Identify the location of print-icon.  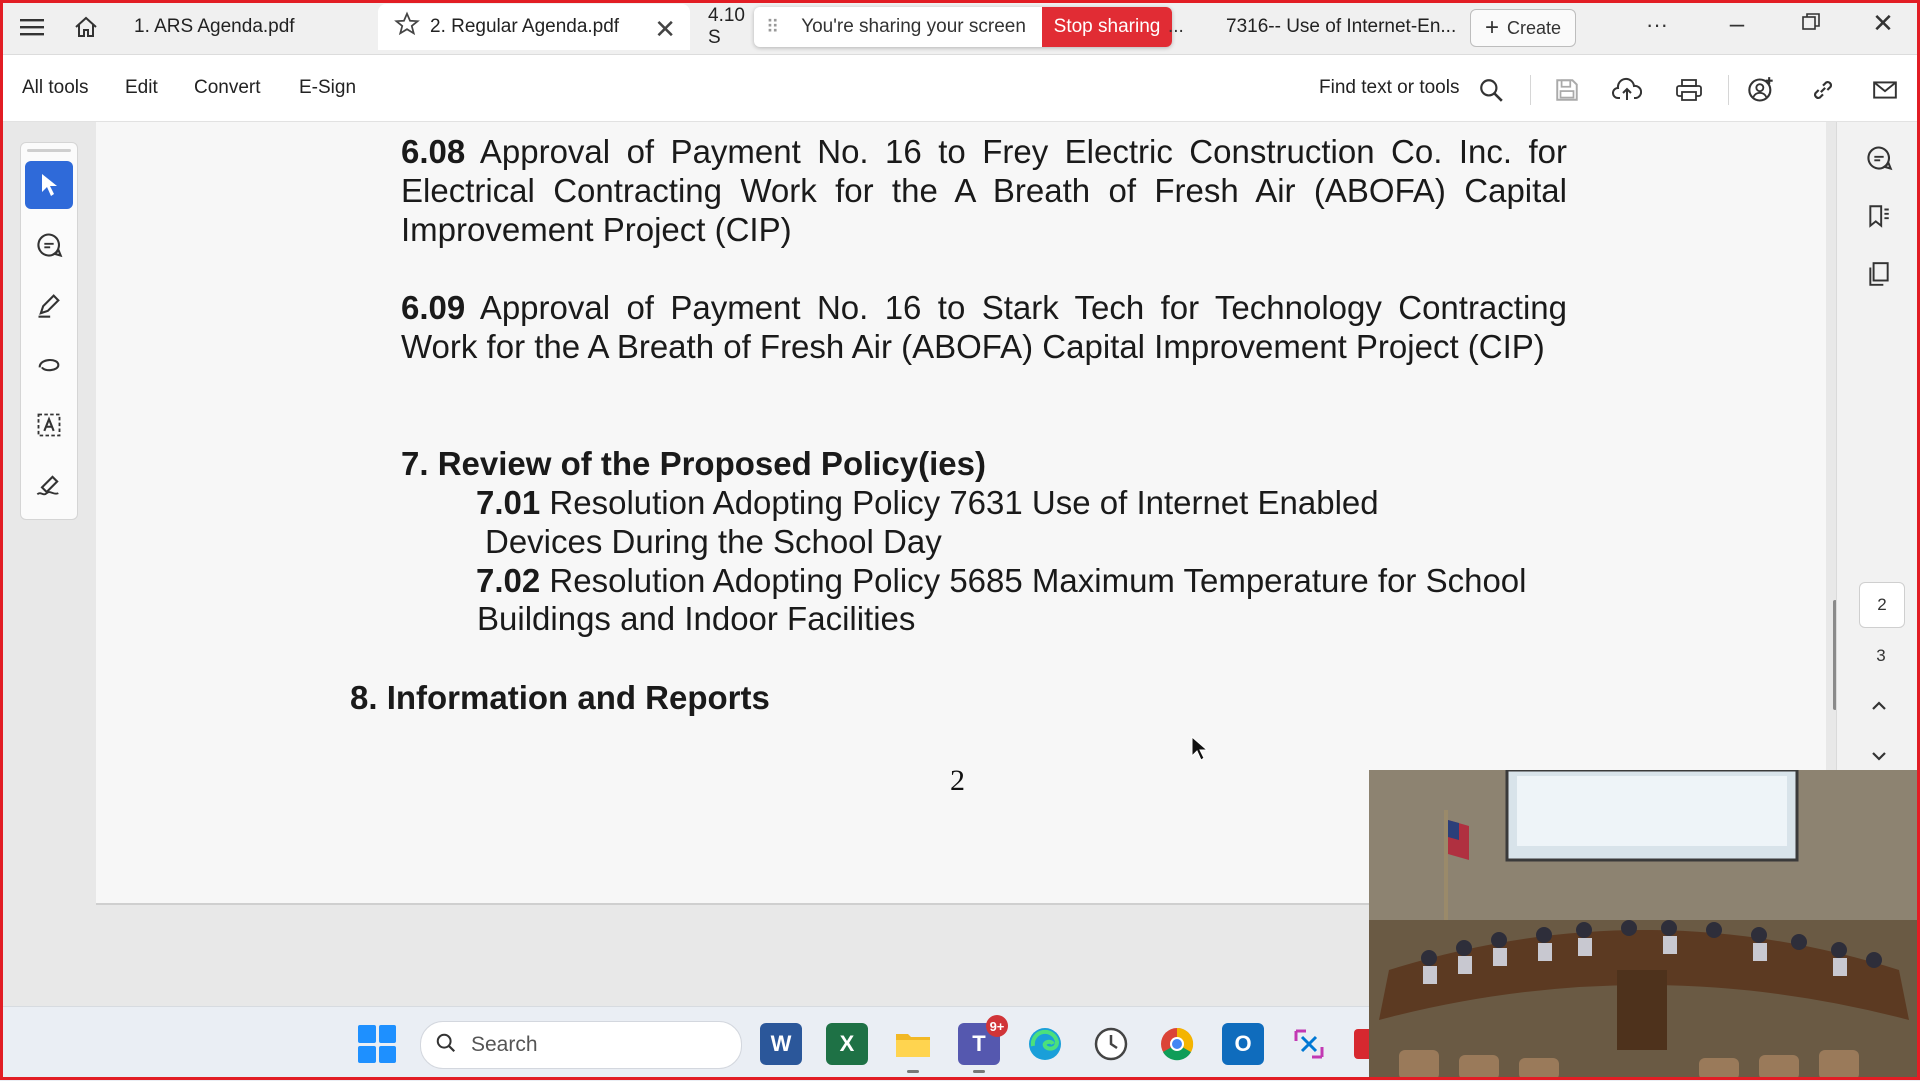
(1689, 90).